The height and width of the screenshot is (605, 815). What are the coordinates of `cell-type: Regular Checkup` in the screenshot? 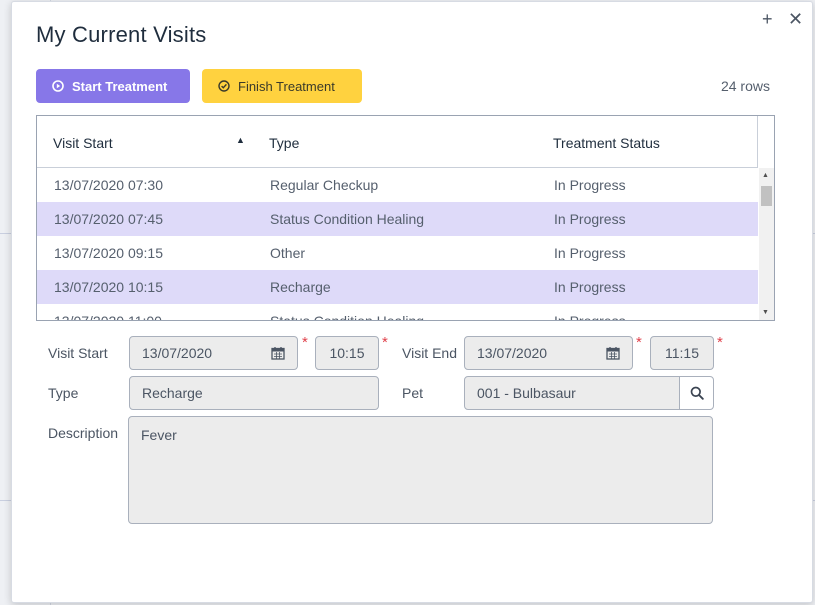 It's located at (324, 185).